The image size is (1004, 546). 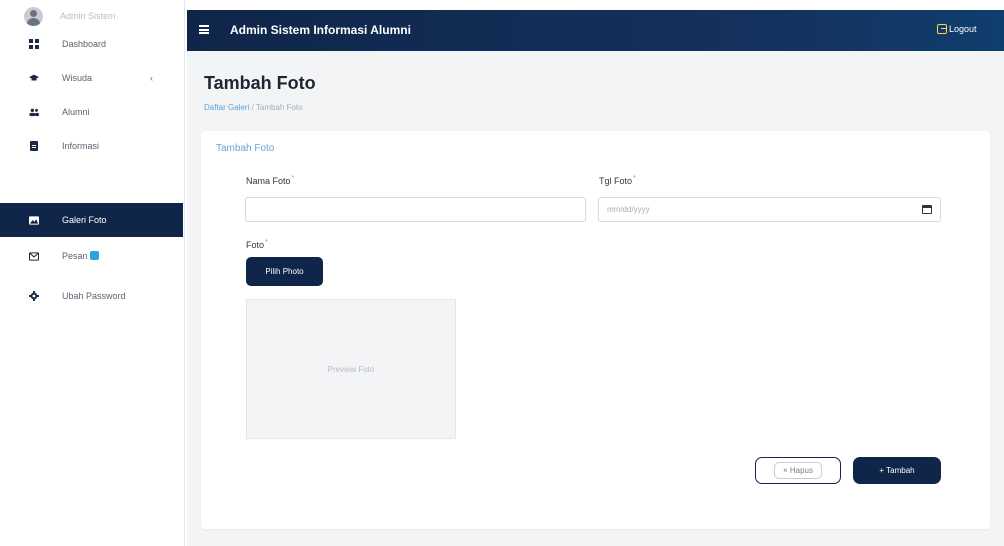 What do you see at coordinates (204, 29) in the screenshot?
I see `menu-icon` at bounding box center [204, 29].